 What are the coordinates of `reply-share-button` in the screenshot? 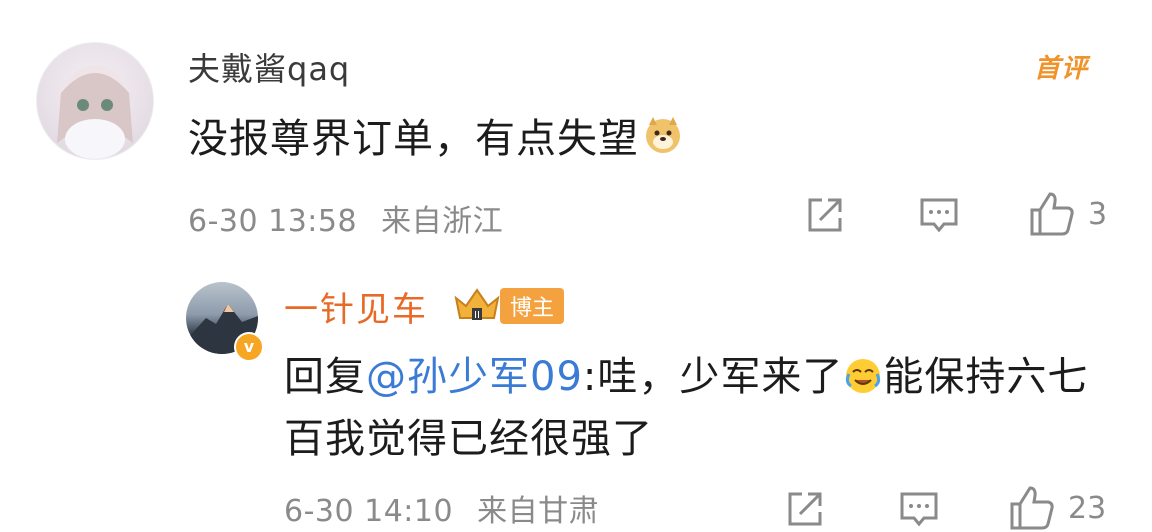 It's located at (805, 509).